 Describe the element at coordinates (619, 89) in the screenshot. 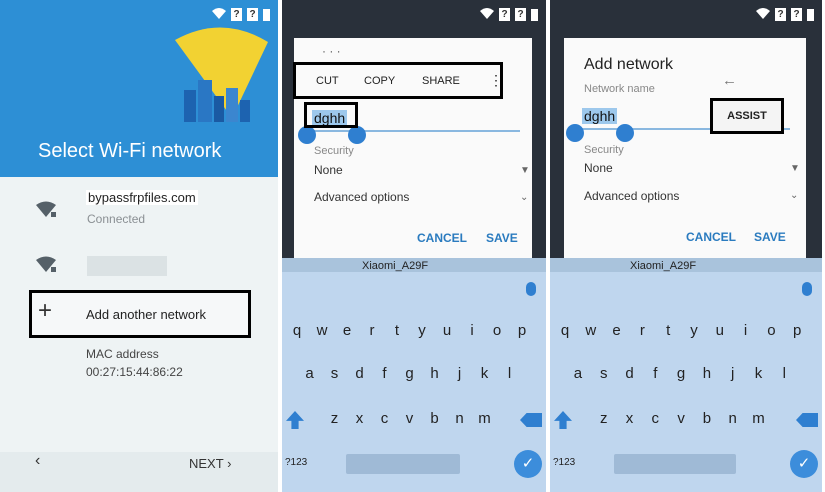

I see `network-name-label: Network name` at that location.